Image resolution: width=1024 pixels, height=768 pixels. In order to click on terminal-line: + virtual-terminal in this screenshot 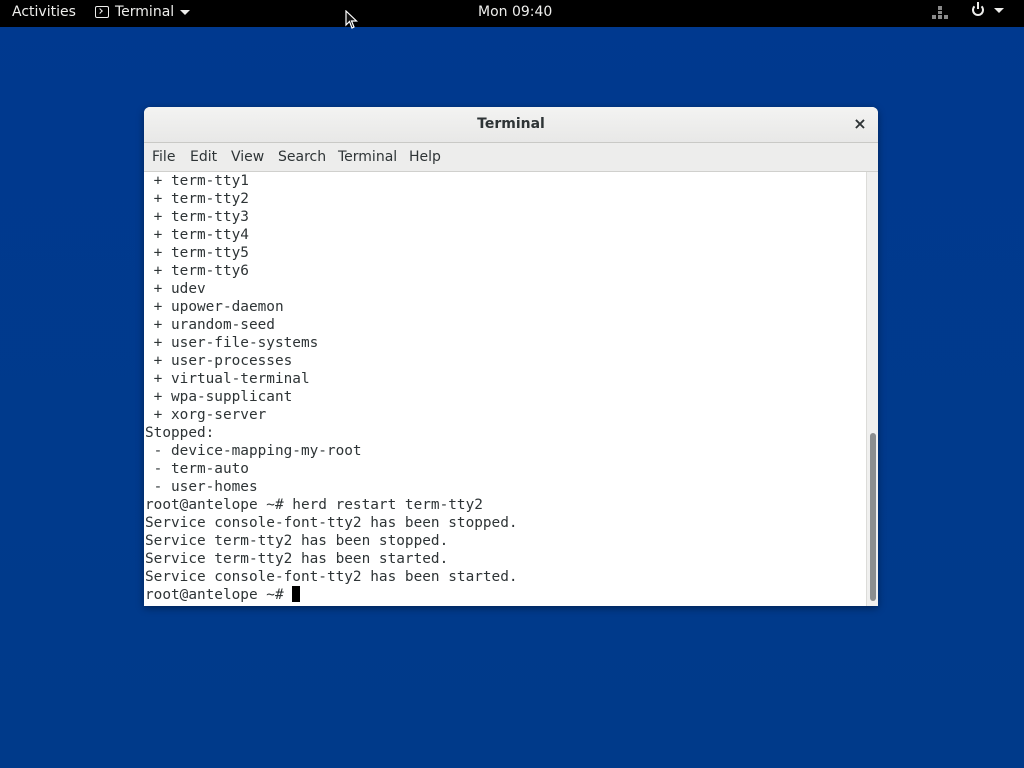, I will do `click(227, 379)`.